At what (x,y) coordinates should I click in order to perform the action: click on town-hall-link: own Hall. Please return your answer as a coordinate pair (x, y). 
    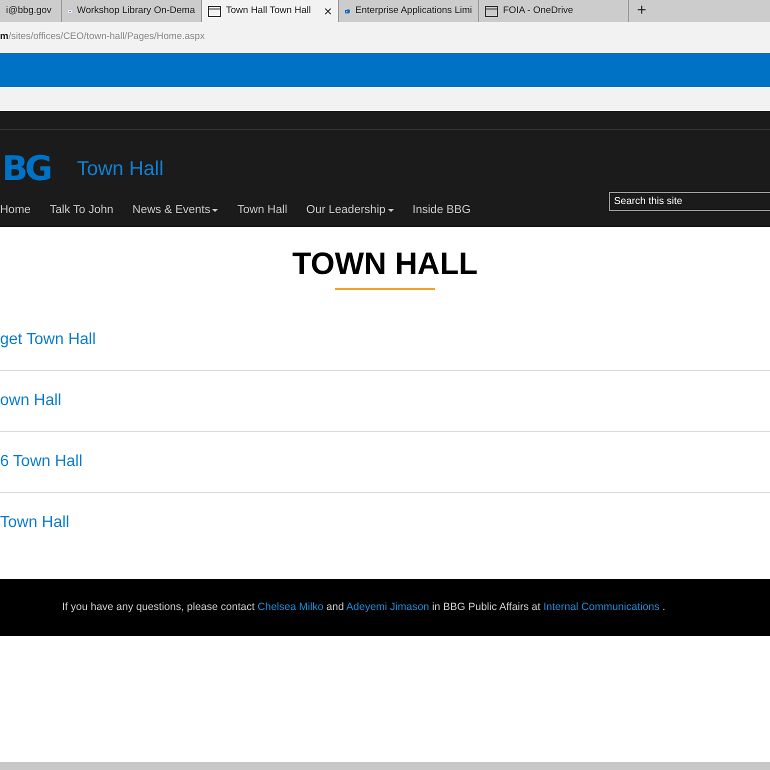
    Looking at the image, I should click on (385, 401).